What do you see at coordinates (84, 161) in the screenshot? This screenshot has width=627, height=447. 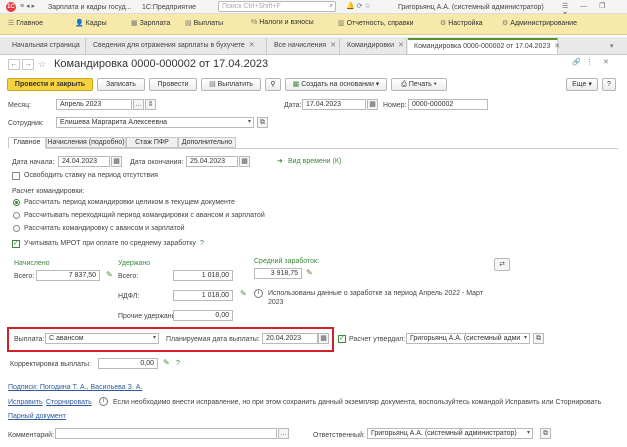 I see `start-date-field: 24.04.2023` at bounding box center [84, 161].